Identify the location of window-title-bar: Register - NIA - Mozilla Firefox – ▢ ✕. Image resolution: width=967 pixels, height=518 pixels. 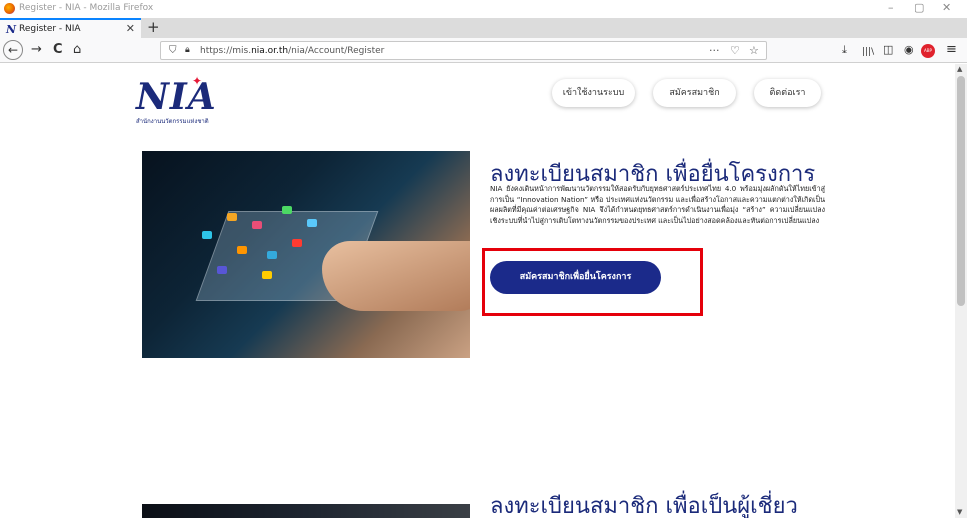
(483, 9).